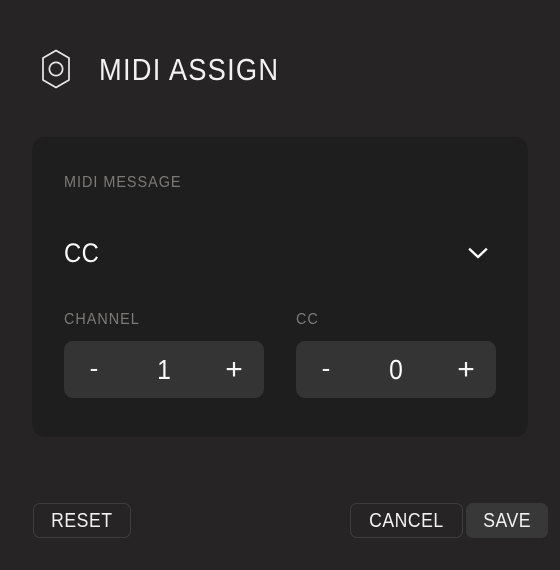  Describe the element at coordinates (189, 69) in the screenshot. I see `page-title: MIDI ASSIGN` at that location.